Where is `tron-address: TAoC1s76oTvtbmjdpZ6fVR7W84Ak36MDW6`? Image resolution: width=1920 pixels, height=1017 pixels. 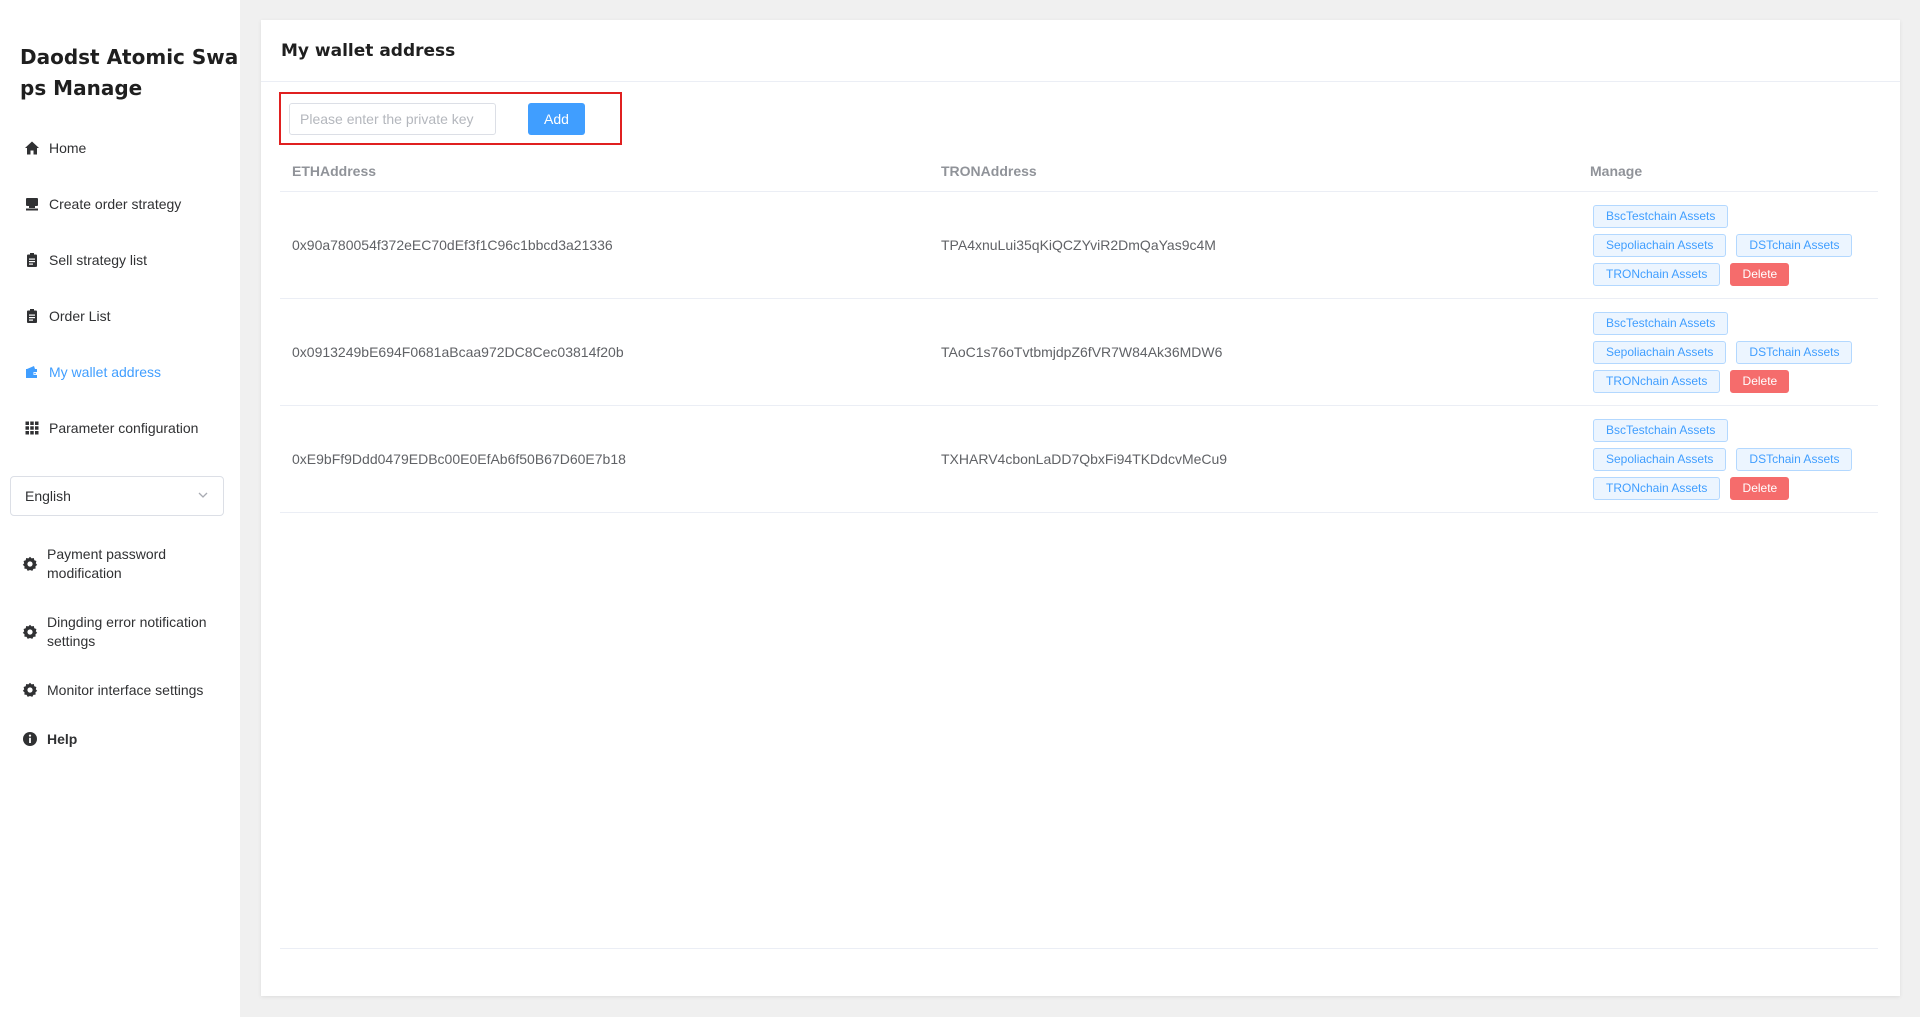 tron-address: TAoC1s76oTvtbmjdpZ6fVR7W84Ak36MDW6 is located at coordinates (1082, 352).